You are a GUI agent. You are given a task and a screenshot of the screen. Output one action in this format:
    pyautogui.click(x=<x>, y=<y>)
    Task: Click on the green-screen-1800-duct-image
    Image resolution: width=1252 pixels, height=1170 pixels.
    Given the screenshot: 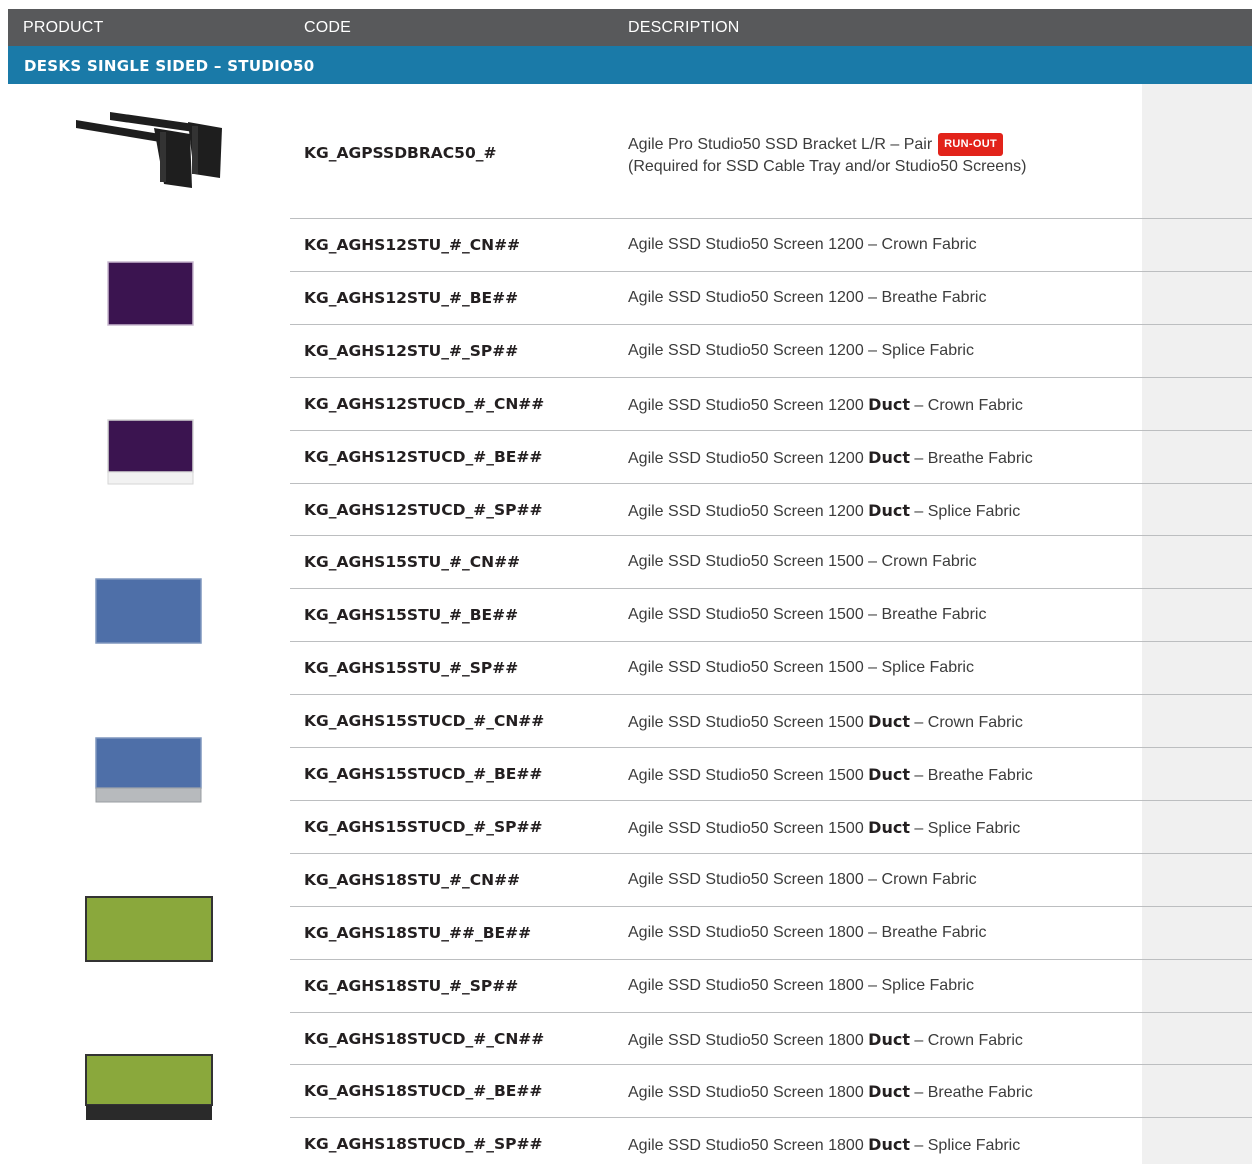 What is the action you would take?
    pyautogui.click(x=149, y=1087)
    